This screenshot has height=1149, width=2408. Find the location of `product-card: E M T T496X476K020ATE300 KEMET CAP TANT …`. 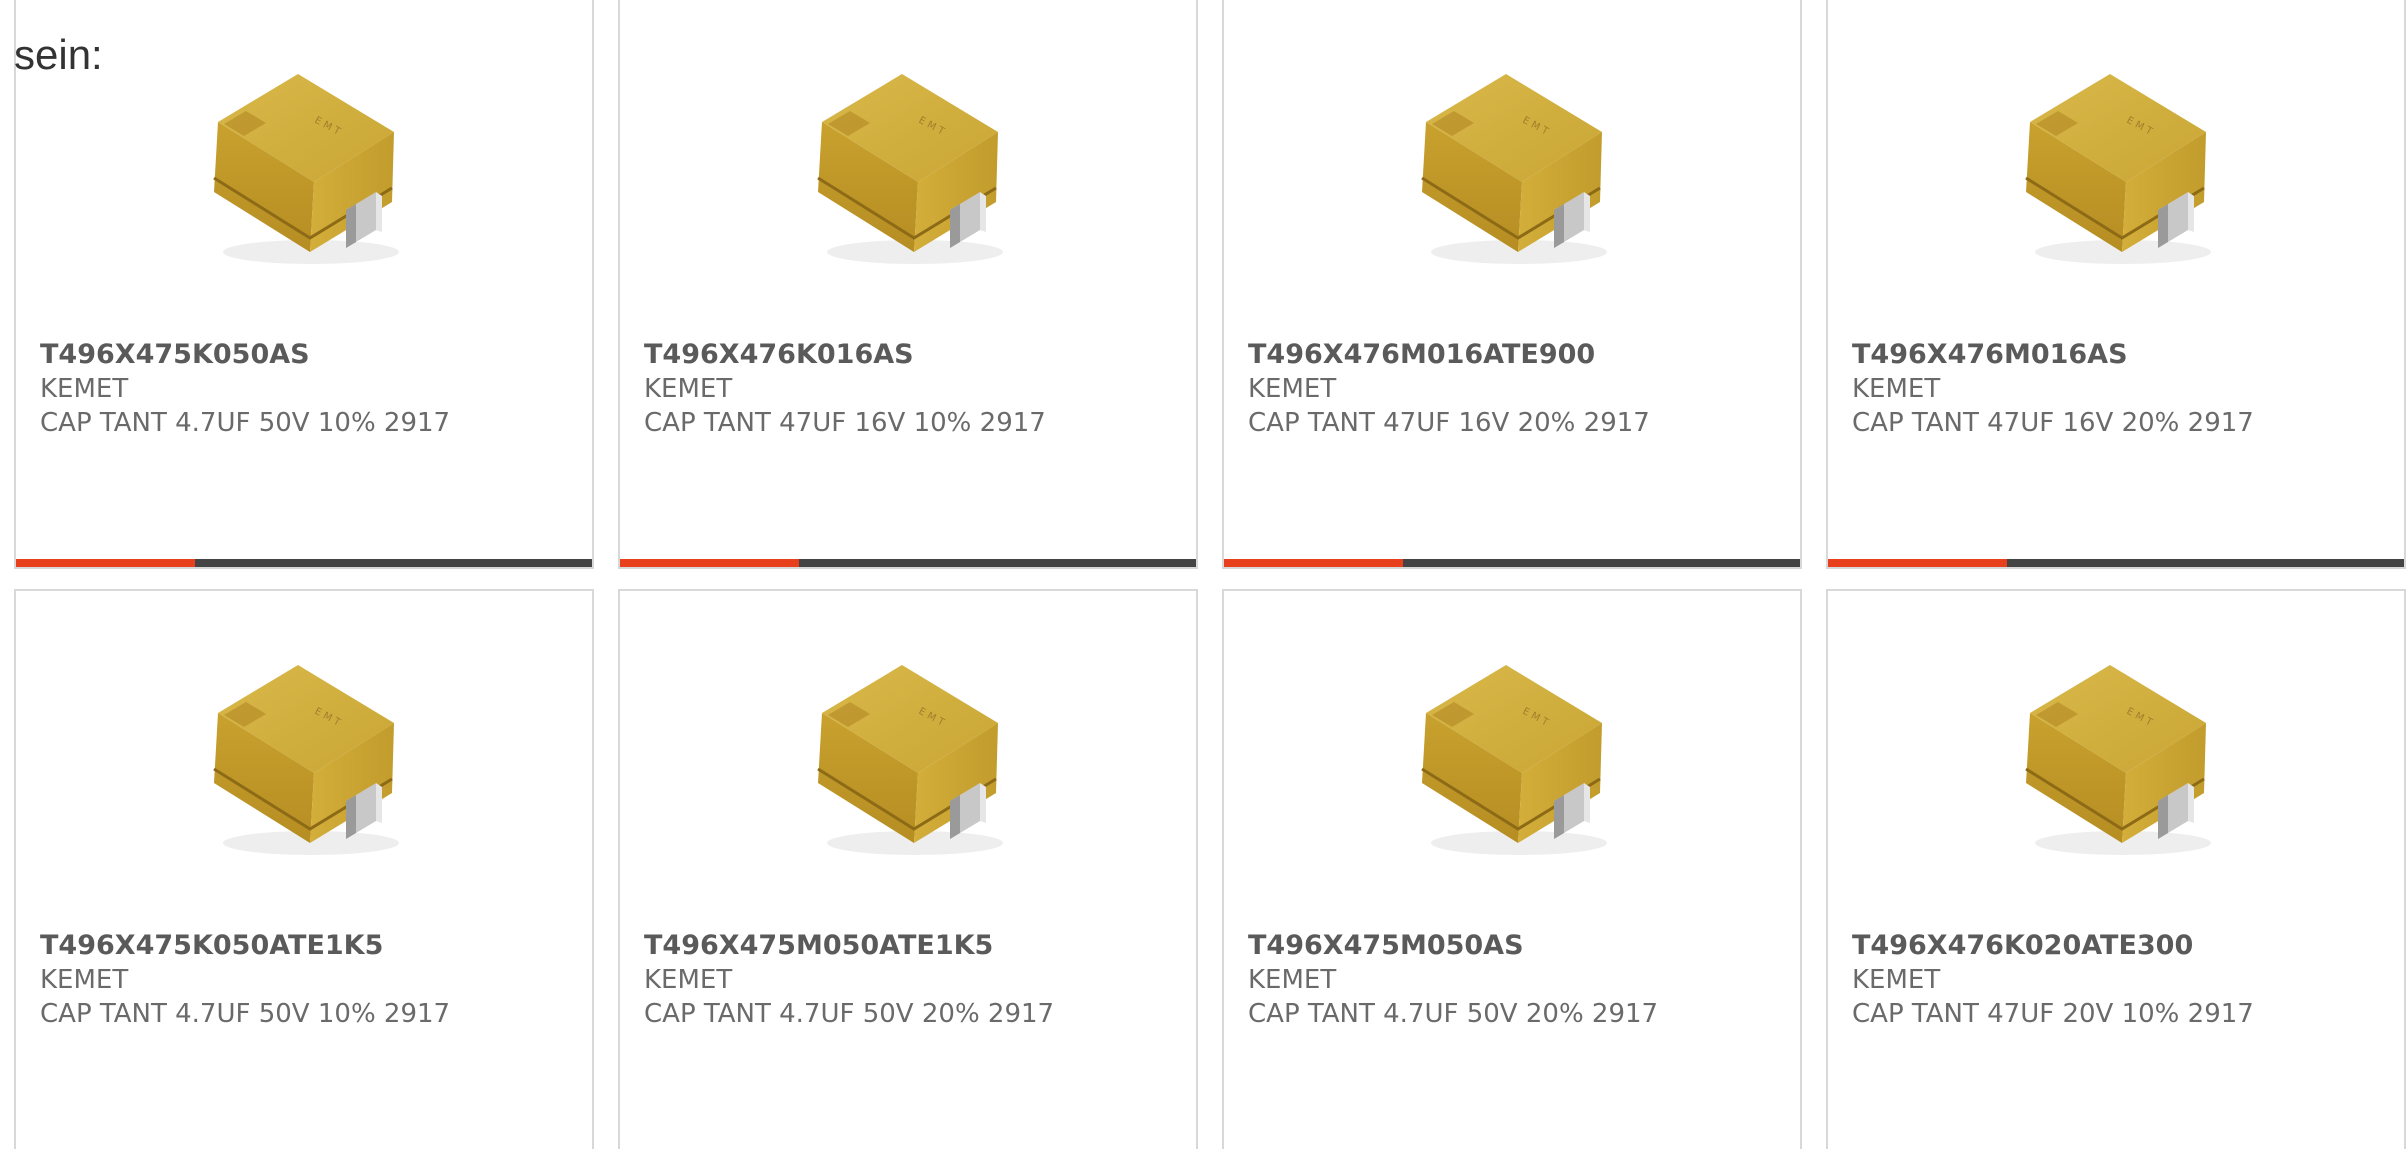

product-card: E M T T496X476K020ATE300 KEMET CAP TANT … is located at coordinates (2116, 869).